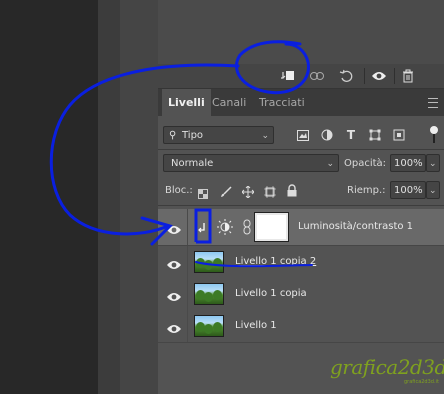  What do you see at coordinates (379, 76) in the screenshot?
I see `visibility-icon` at bounding box center [379, 76].